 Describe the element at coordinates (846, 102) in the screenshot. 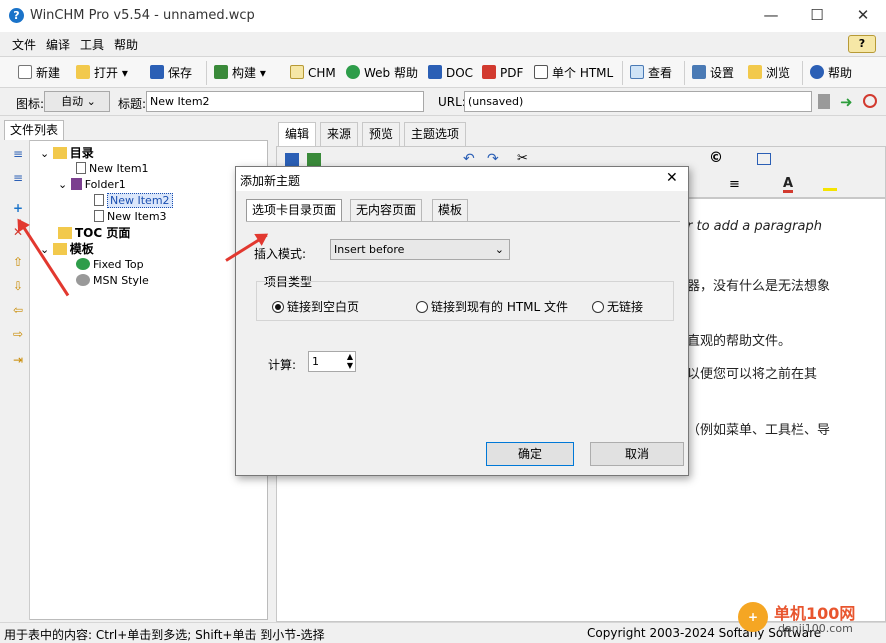

I see `go-arrow-icon: ➜` at that location.